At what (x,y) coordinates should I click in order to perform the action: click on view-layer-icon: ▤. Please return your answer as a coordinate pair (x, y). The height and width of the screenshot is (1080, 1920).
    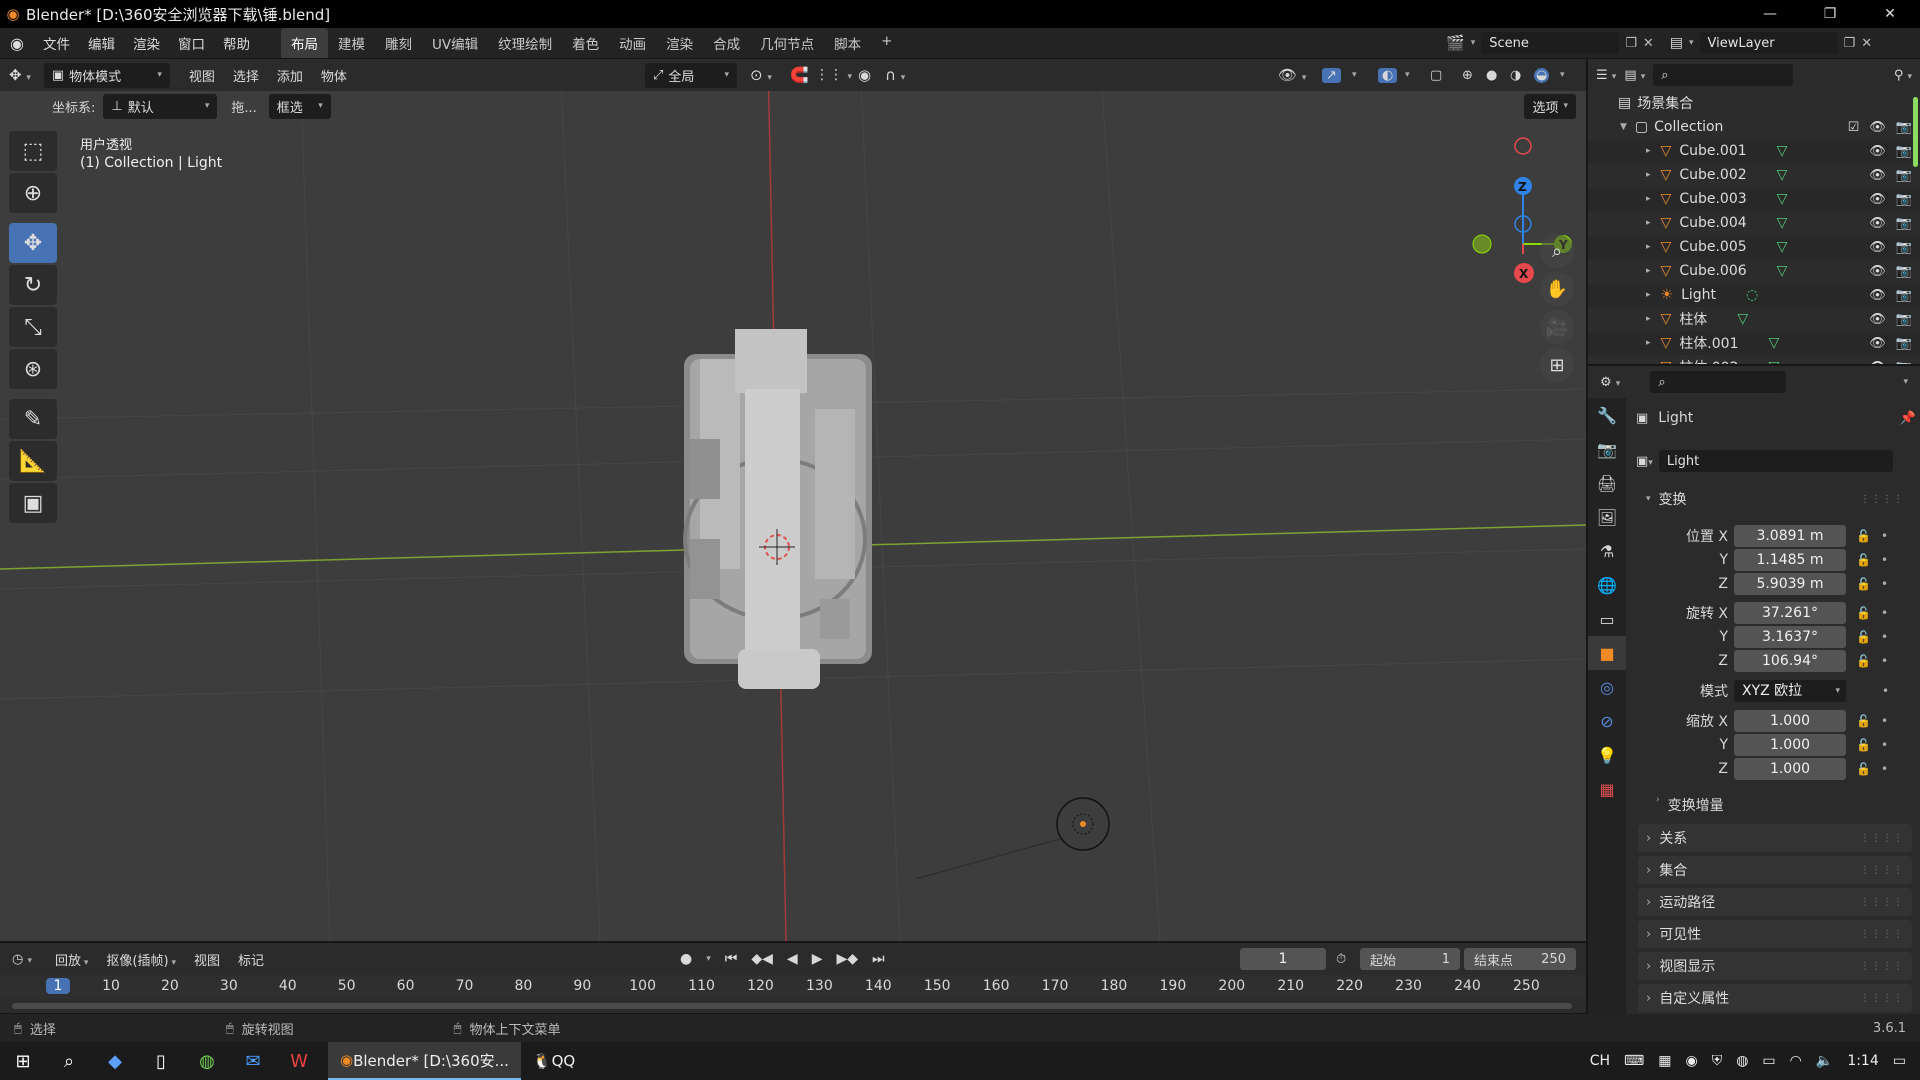
    Looking at the image, I should click on (1676, 43).